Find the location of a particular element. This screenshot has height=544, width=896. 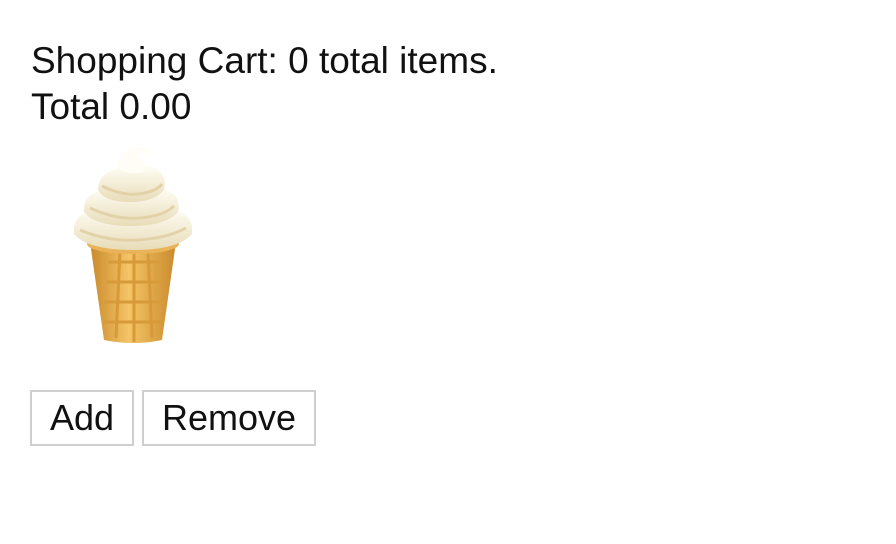

cart-actions: Add Remove is located at coordinates (173, 418).